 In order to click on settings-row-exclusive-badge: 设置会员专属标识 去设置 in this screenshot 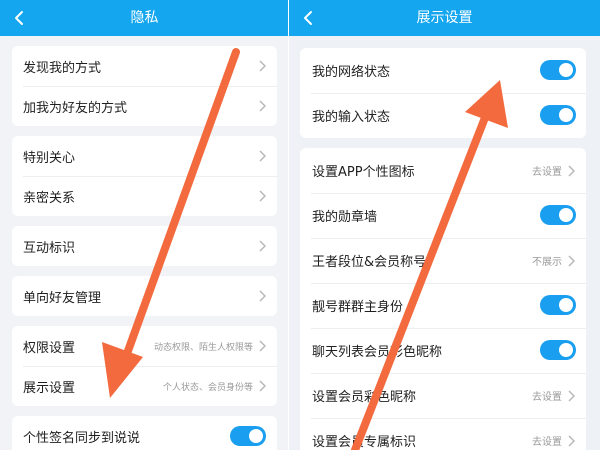, I will do `click(443, 434)`.